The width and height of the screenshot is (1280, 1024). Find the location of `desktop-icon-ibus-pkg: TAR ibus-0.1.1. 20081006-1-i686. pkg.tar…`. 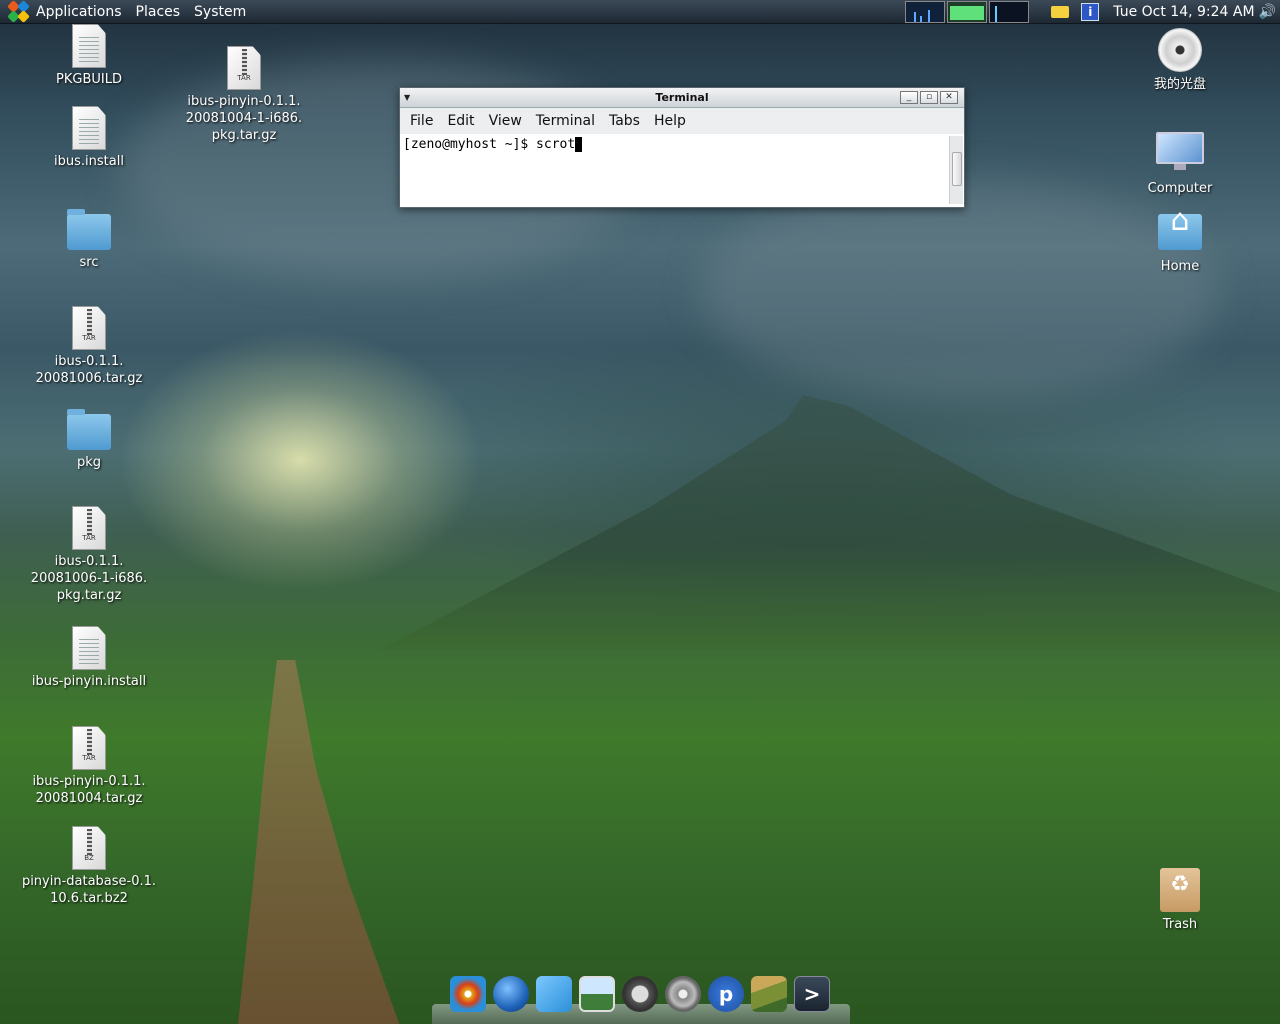

desktop-icon-ibus-pkg: TAR ibus-0.1.1. 20081006-1-i686. pkg.tar… is located at coordinates (89, 555).